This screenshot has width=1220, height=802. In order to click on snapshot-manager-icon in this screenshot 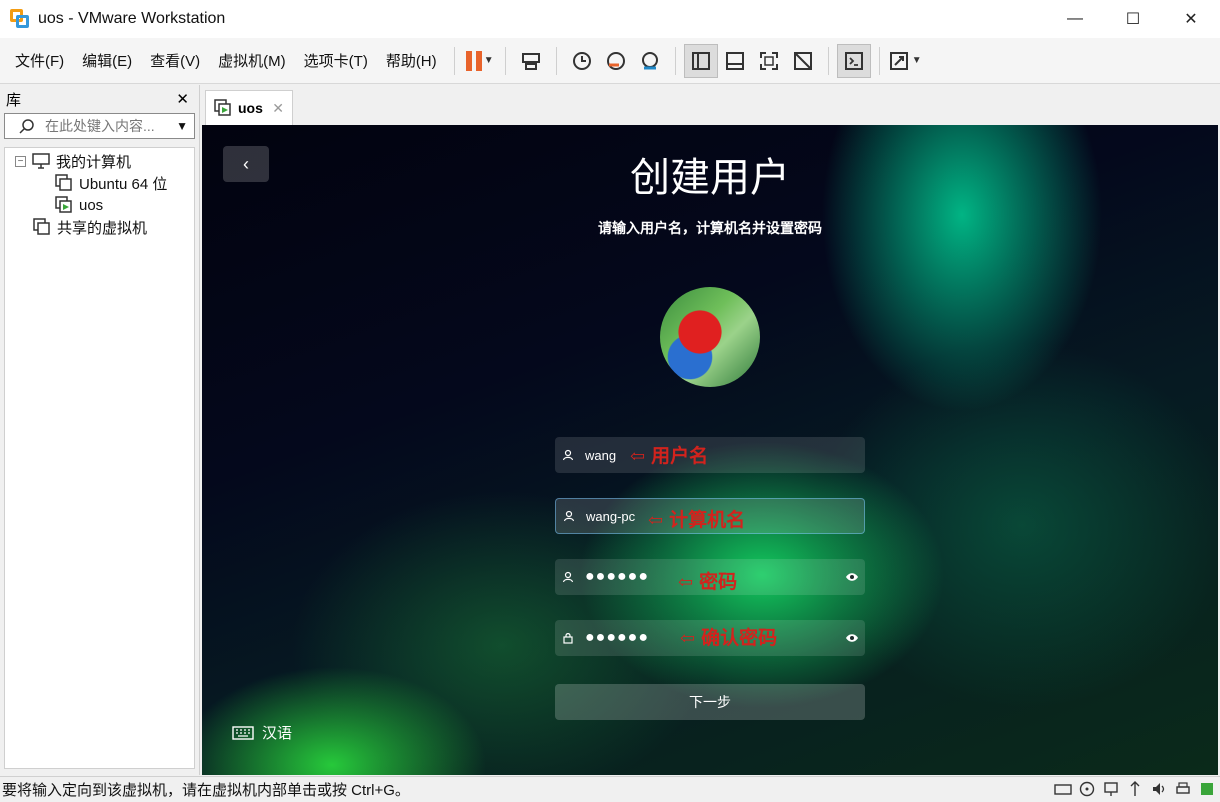, I will do `click(649, 60)`.